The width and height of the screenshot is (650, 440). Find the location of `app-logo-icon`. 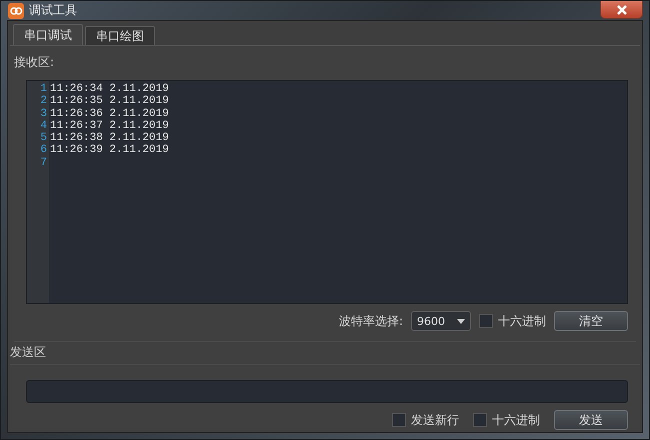

app-logo-icon is located at coordinates (16, 10).